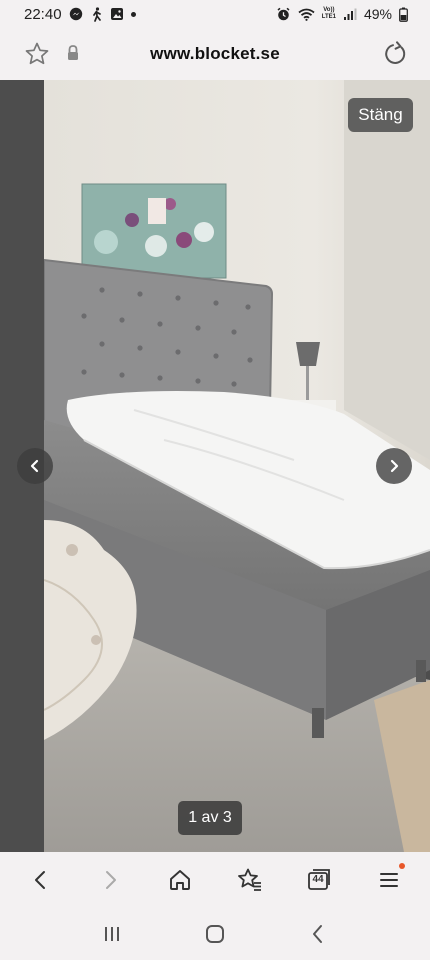 Image resolution: width=430 pixels, height=960 pixels. What do you see at coordinates (377, 14) in the screenshot?
I see `battery-percent: 49%` at bounding box center [377, 14].